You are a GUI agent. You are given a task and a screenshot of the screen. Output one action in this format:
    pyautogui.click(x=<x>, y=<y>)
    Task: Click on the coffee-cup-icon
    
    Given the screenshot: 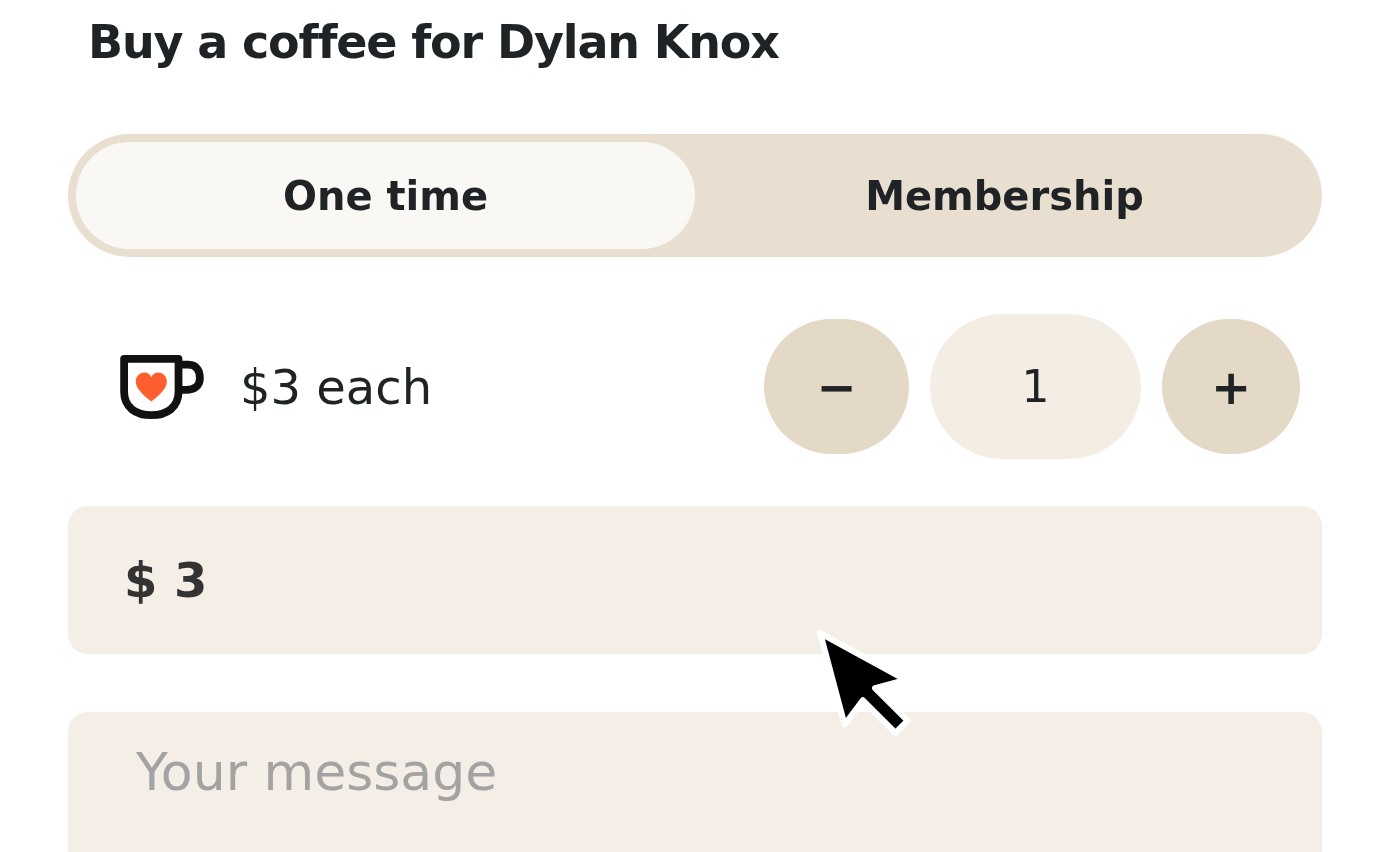 What is the action you would take?
    pyautogui.click(x=162, y=386)
    